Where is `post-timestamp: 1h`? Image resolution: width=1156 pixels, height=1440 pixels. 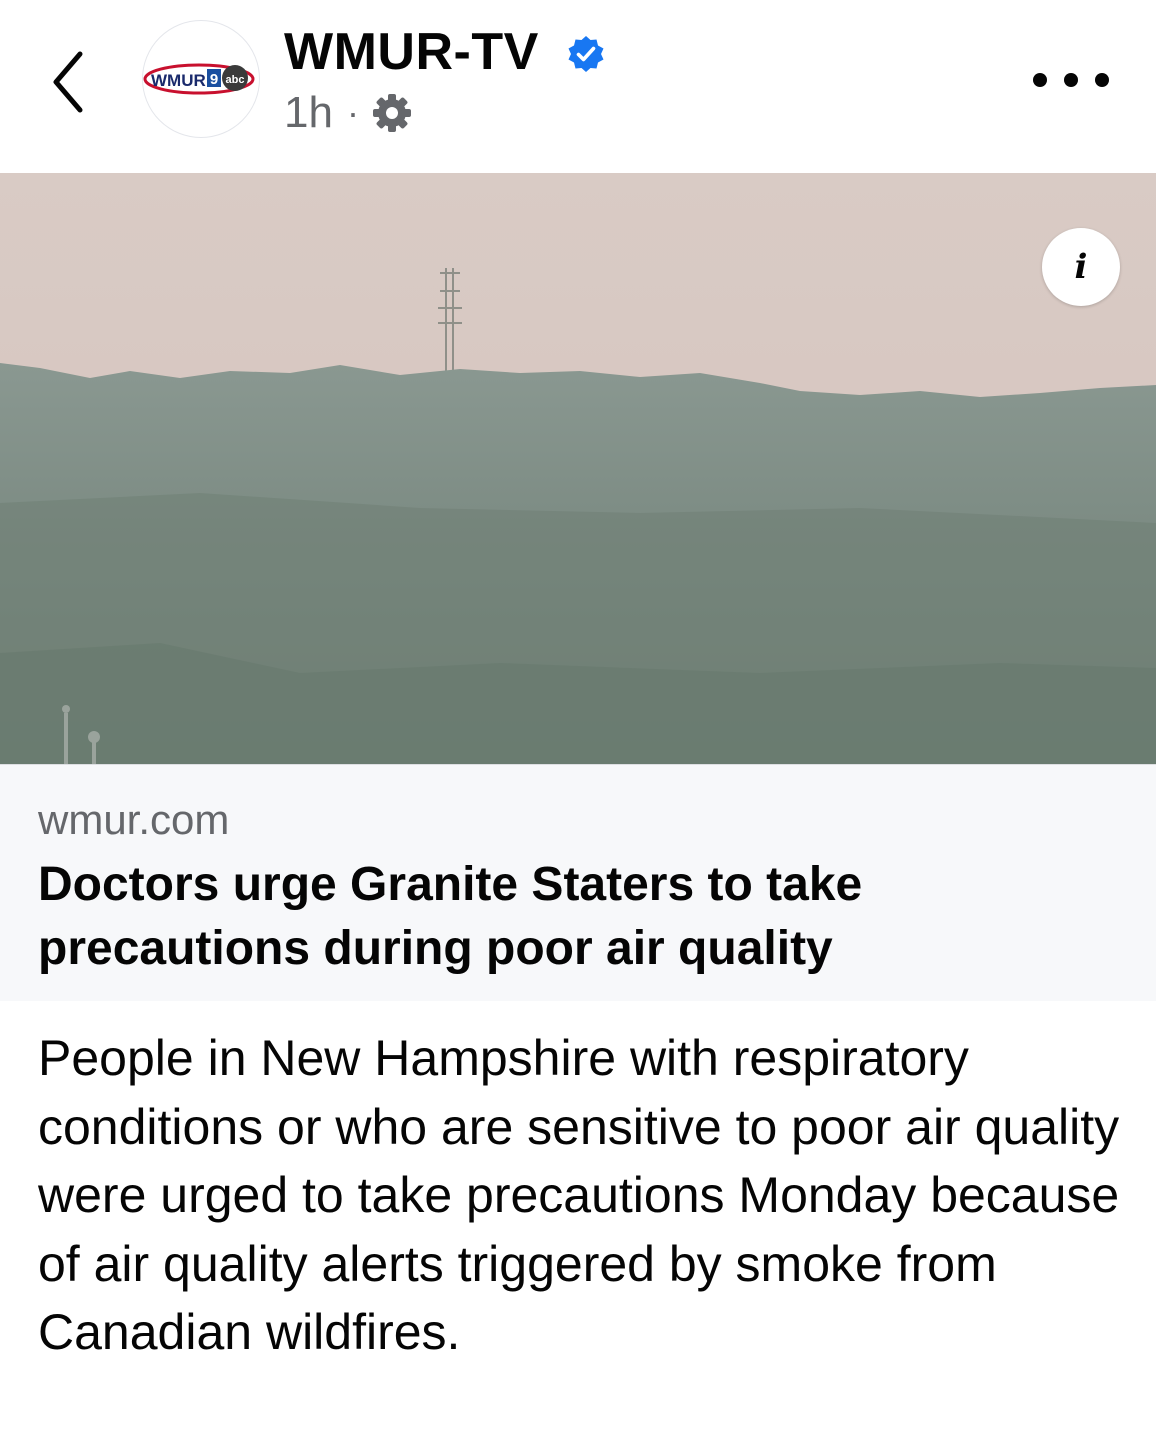
post-timestamp: 1h is located at coordinates (308, 113).